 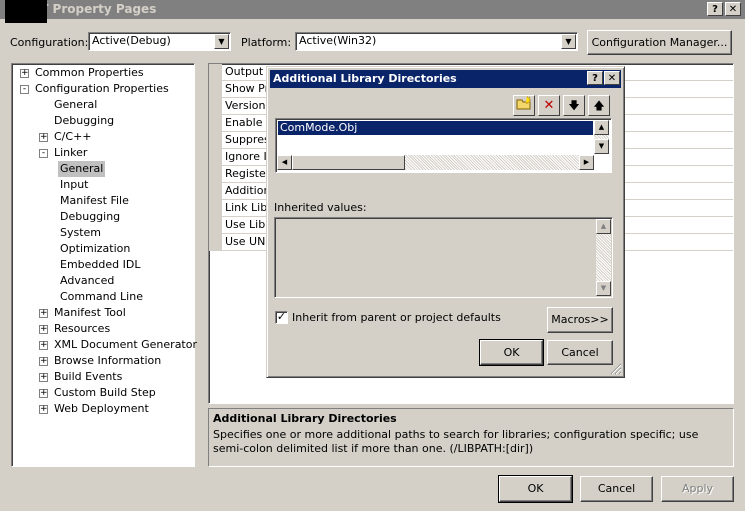 I want to click on tree-item: + Custom Build Step, so click(x=102, y=393).